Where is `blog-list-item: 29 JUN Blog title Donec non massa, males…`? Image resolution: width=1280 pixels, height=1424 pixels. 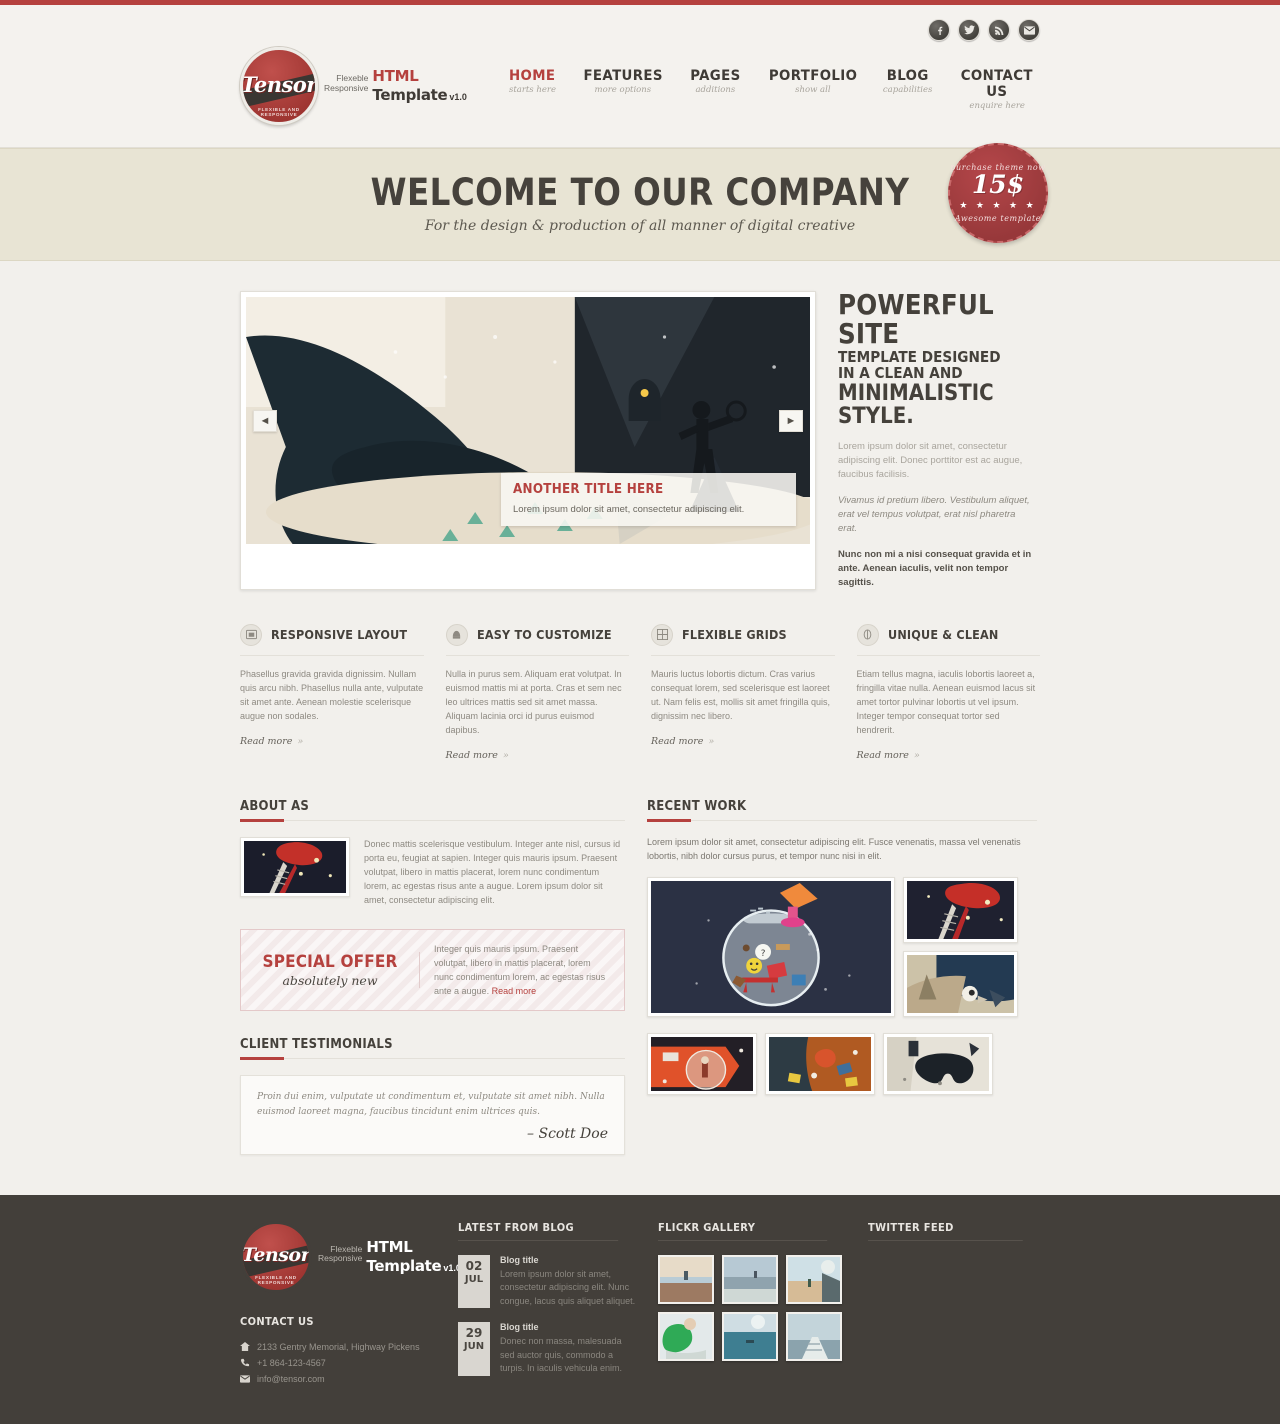
blog-list-item: 29 JUN Blog title Donec non massa, males… is located at coordinates (547, 1349).